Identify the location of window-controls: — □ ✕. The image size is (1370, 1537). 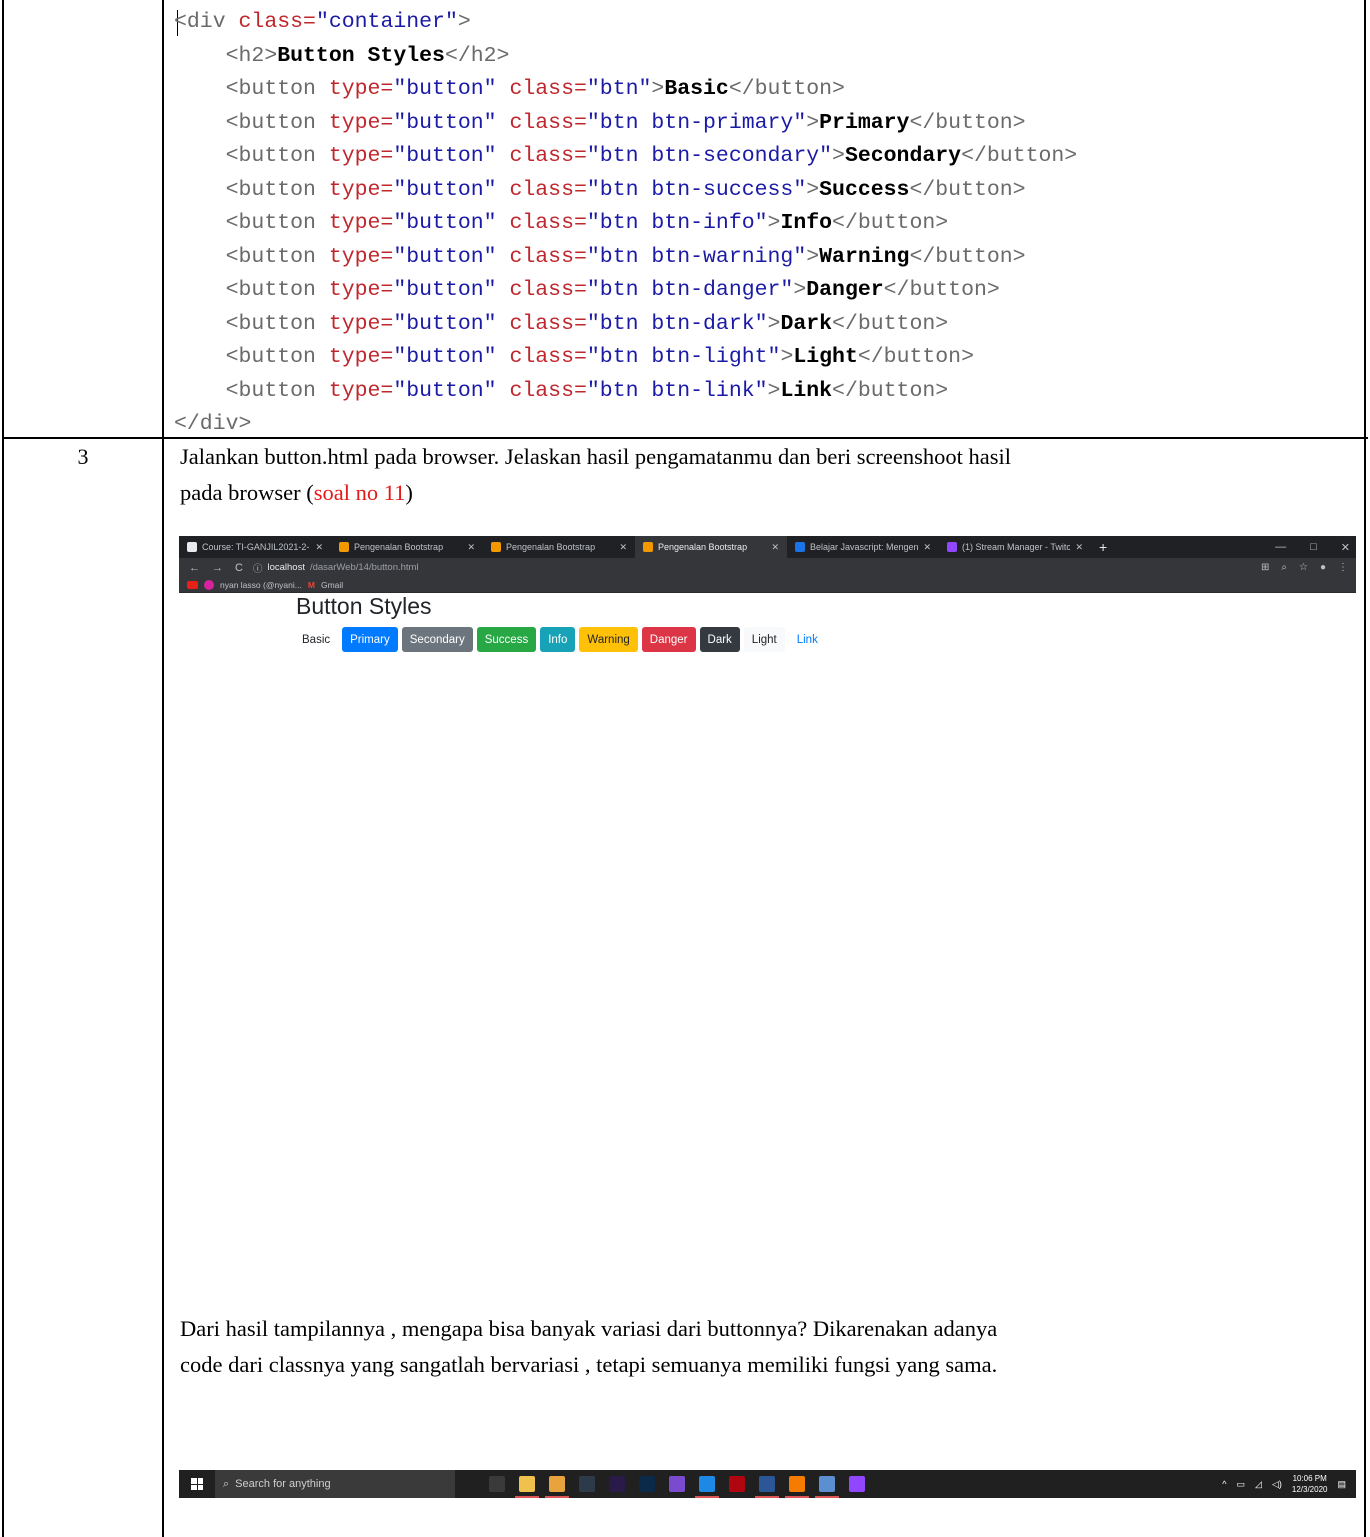
(1312, 547).